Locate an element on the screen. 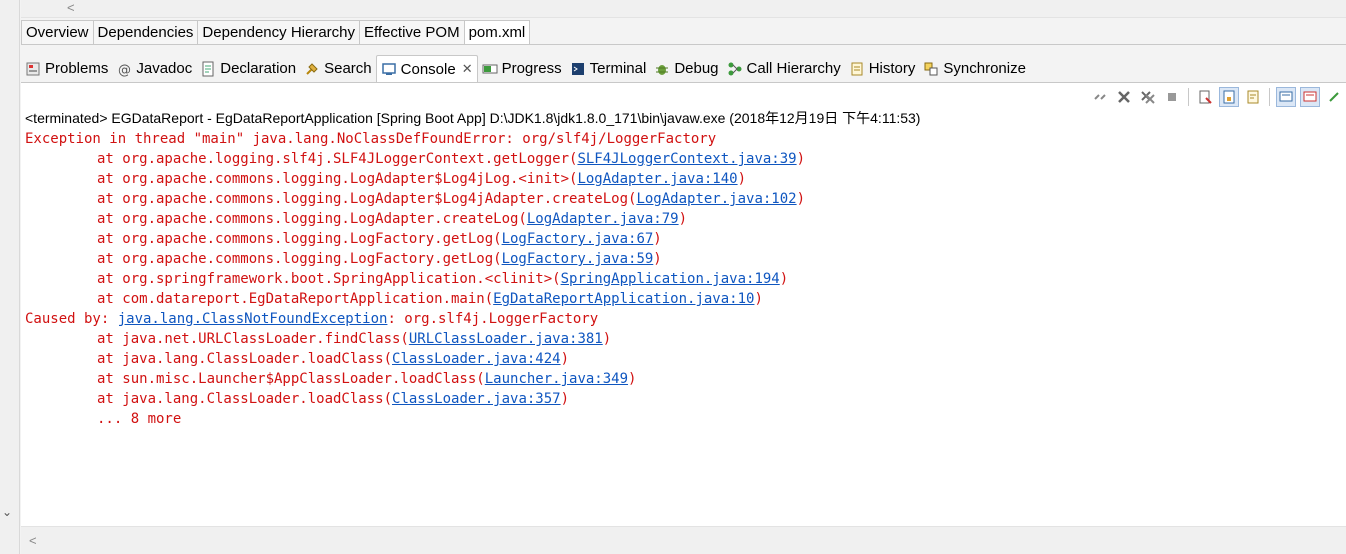  scroll-lock-icon is located at coordinates (1229, 97).